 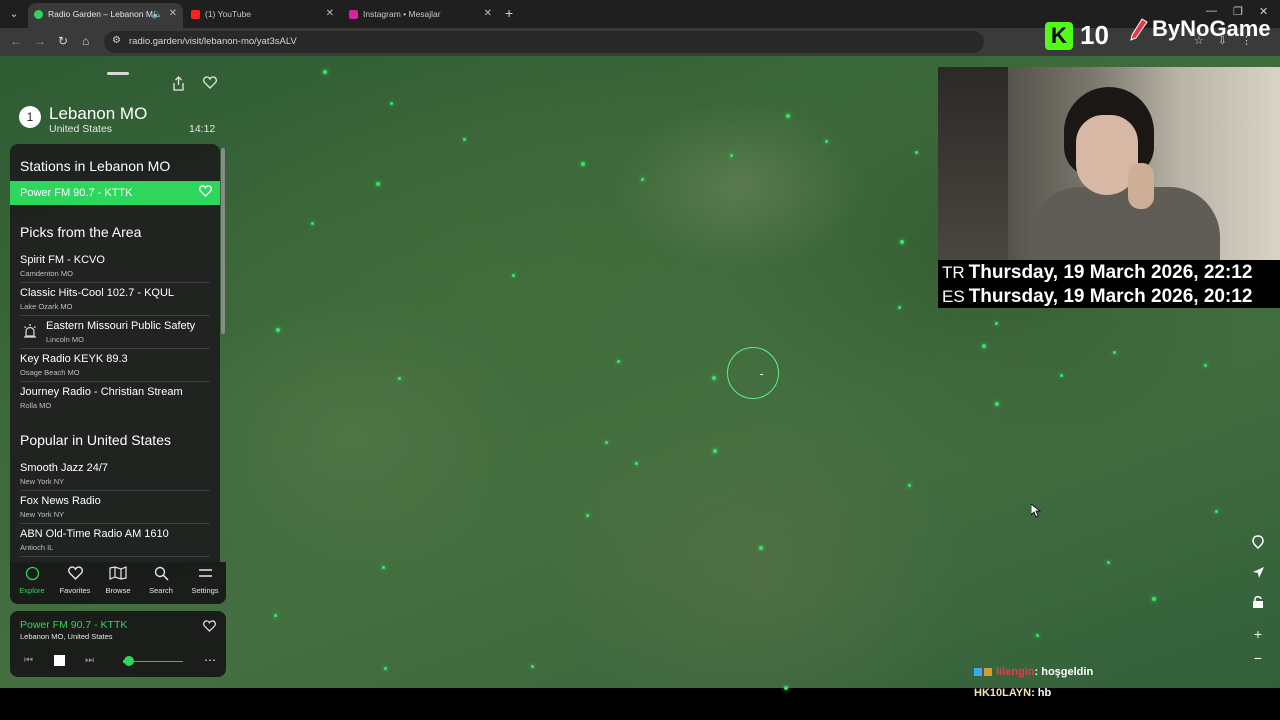 I want to click on volume-knob, so click(x=129, y=661).